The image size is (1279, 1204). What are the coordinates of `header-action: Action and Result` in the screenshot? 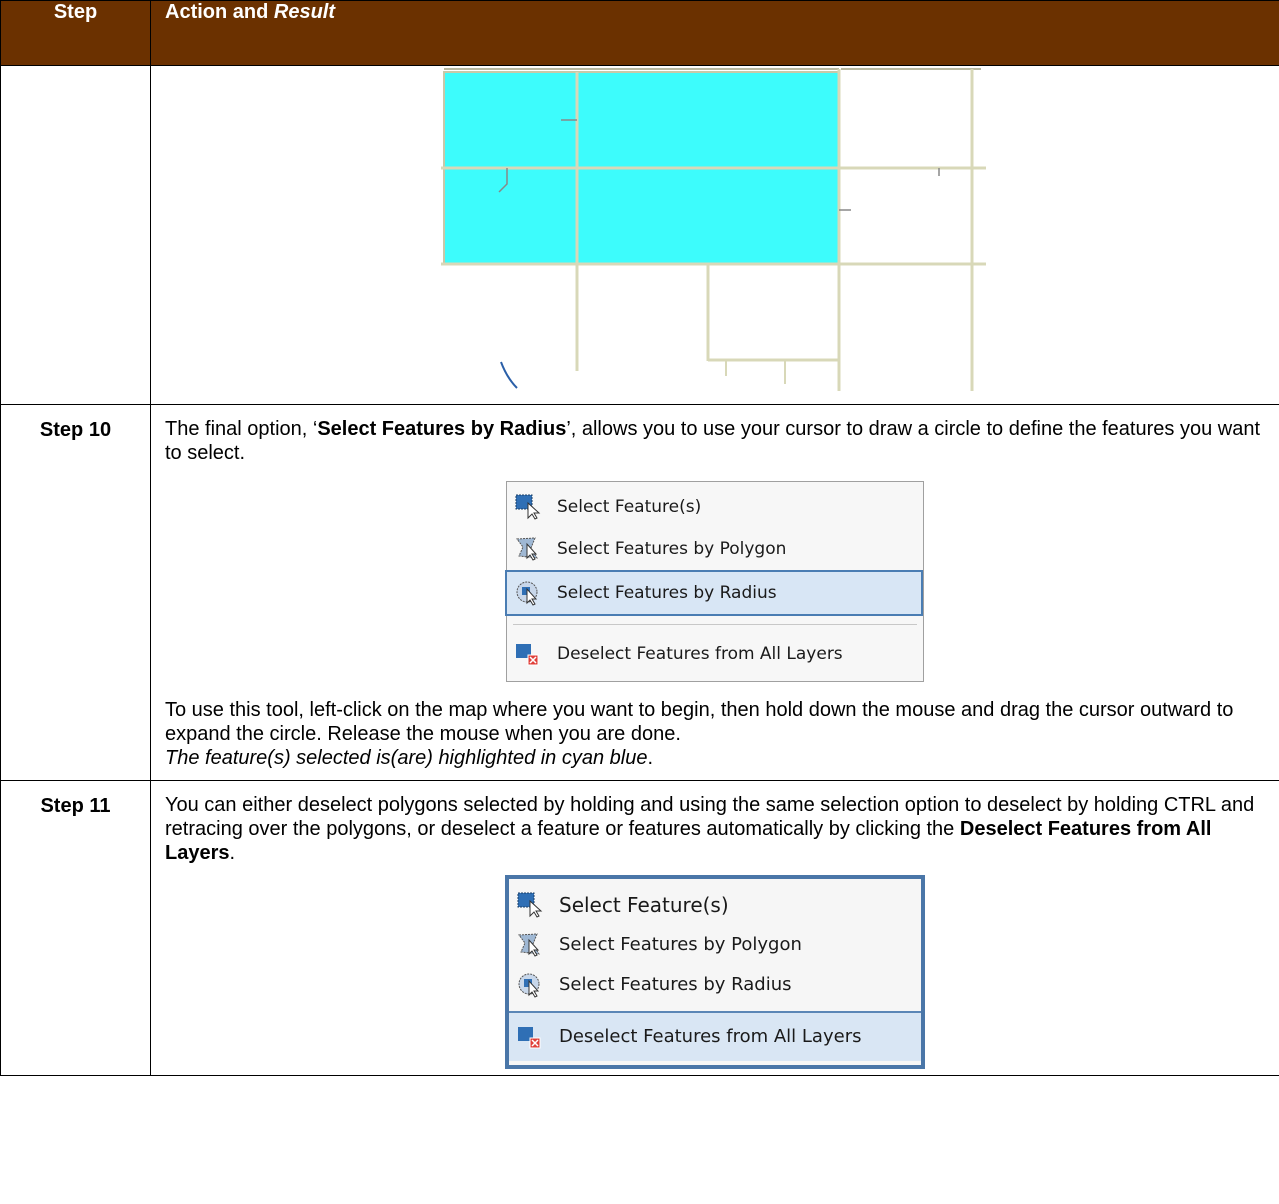 It's located at (714, 33).